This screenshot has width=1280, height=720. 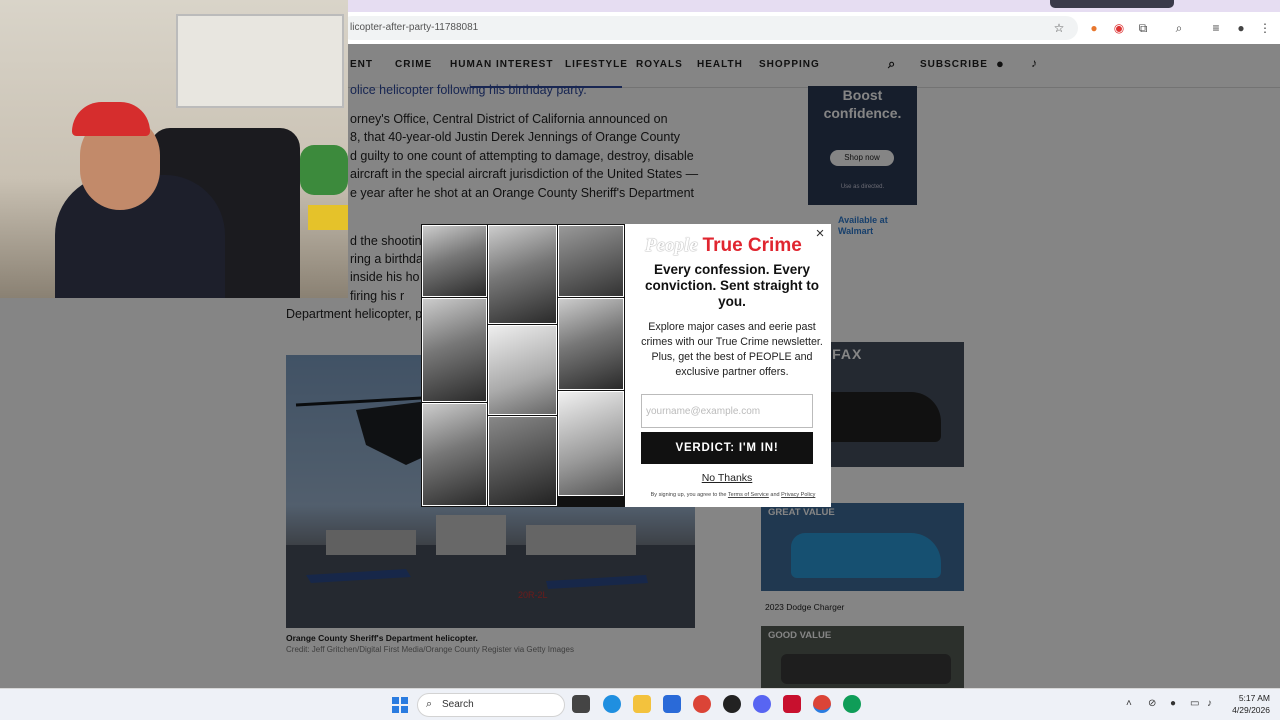 I want to click on privacy-link: Privacy Policy, so click(x=798, y=495).